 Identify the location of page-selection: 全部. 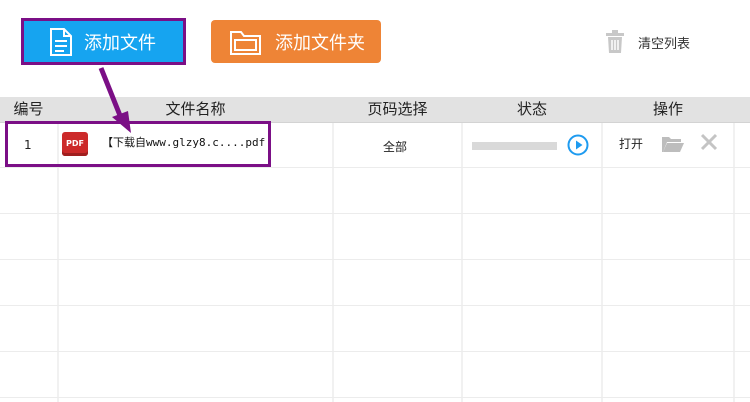
(395, 146).